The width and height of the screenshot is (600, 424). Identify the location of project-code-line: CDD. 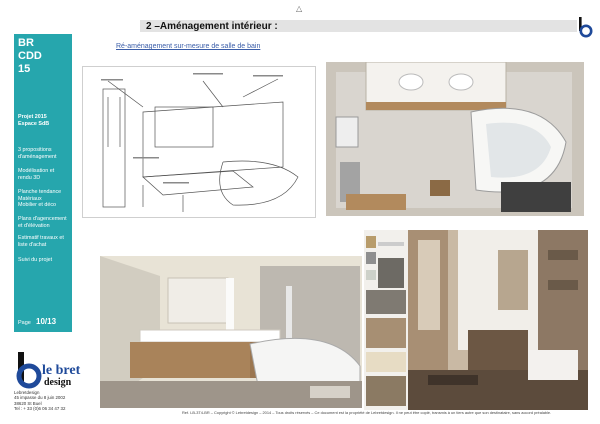
(30, 56).